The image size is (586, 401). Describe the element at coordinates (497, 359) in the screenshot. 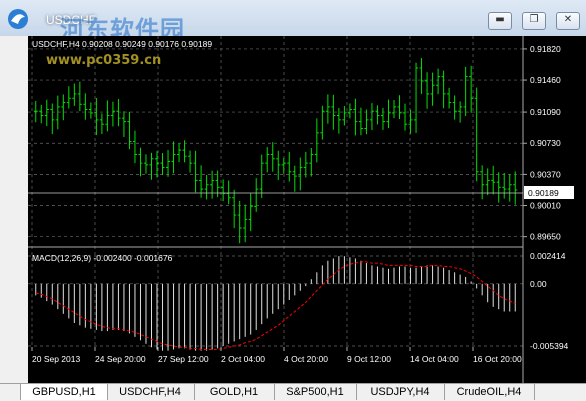

I see `time-tick-label: 16 Oct 20:00` at that location.